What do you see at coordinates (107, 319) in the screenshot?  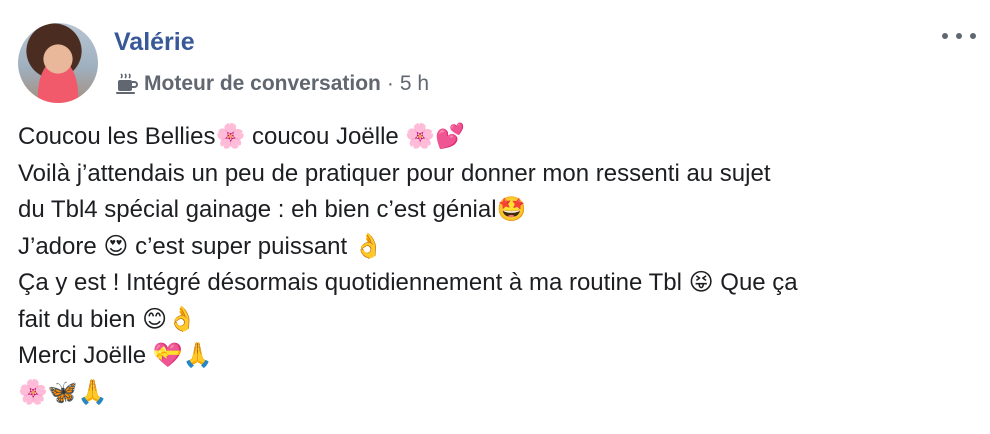 I see `post-line: fait du bien 😊👌` at bounding box center [107, 319].